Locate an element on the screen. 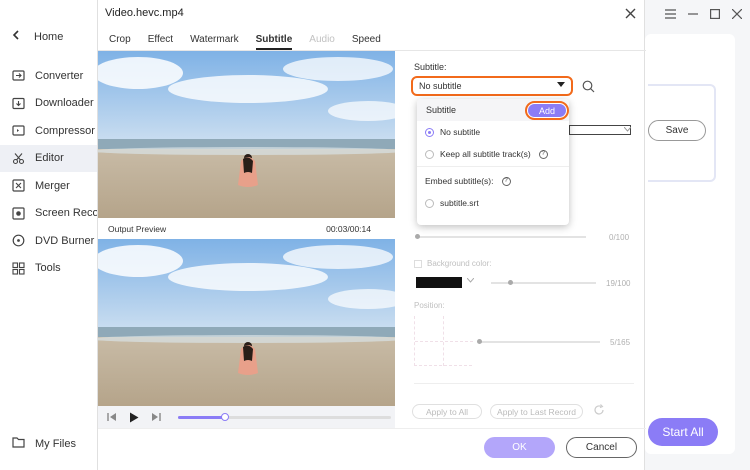  maximize-icon is located at coordinates (715, 15).